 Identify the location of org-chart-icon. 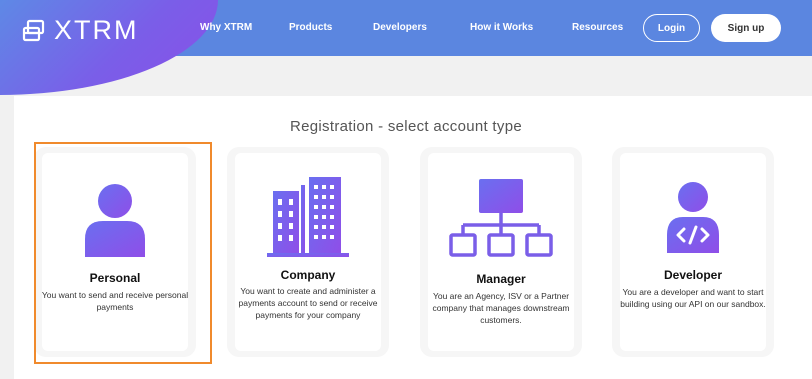
(501, 218).